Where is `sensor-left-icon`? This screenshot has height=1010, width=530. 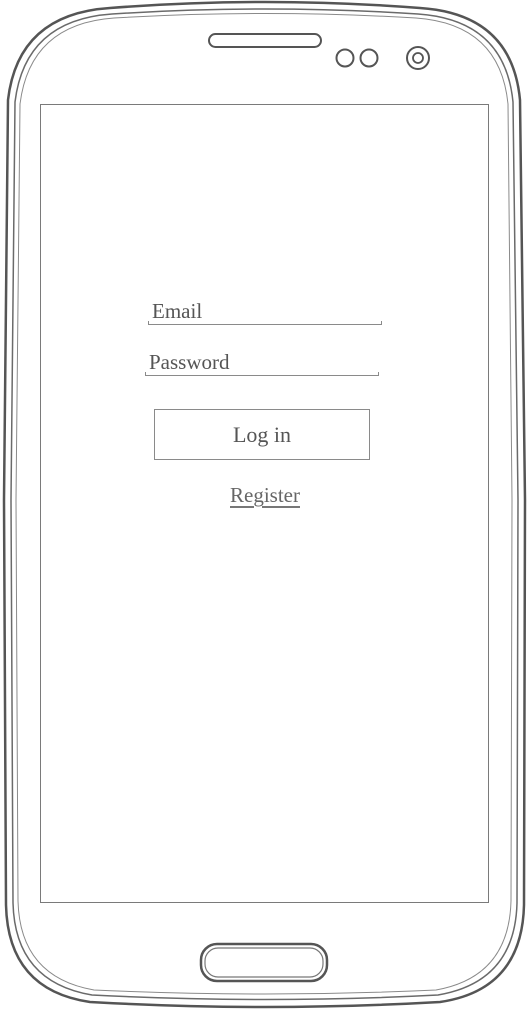
sensor-left-icon is located at coordinates (345, 58).